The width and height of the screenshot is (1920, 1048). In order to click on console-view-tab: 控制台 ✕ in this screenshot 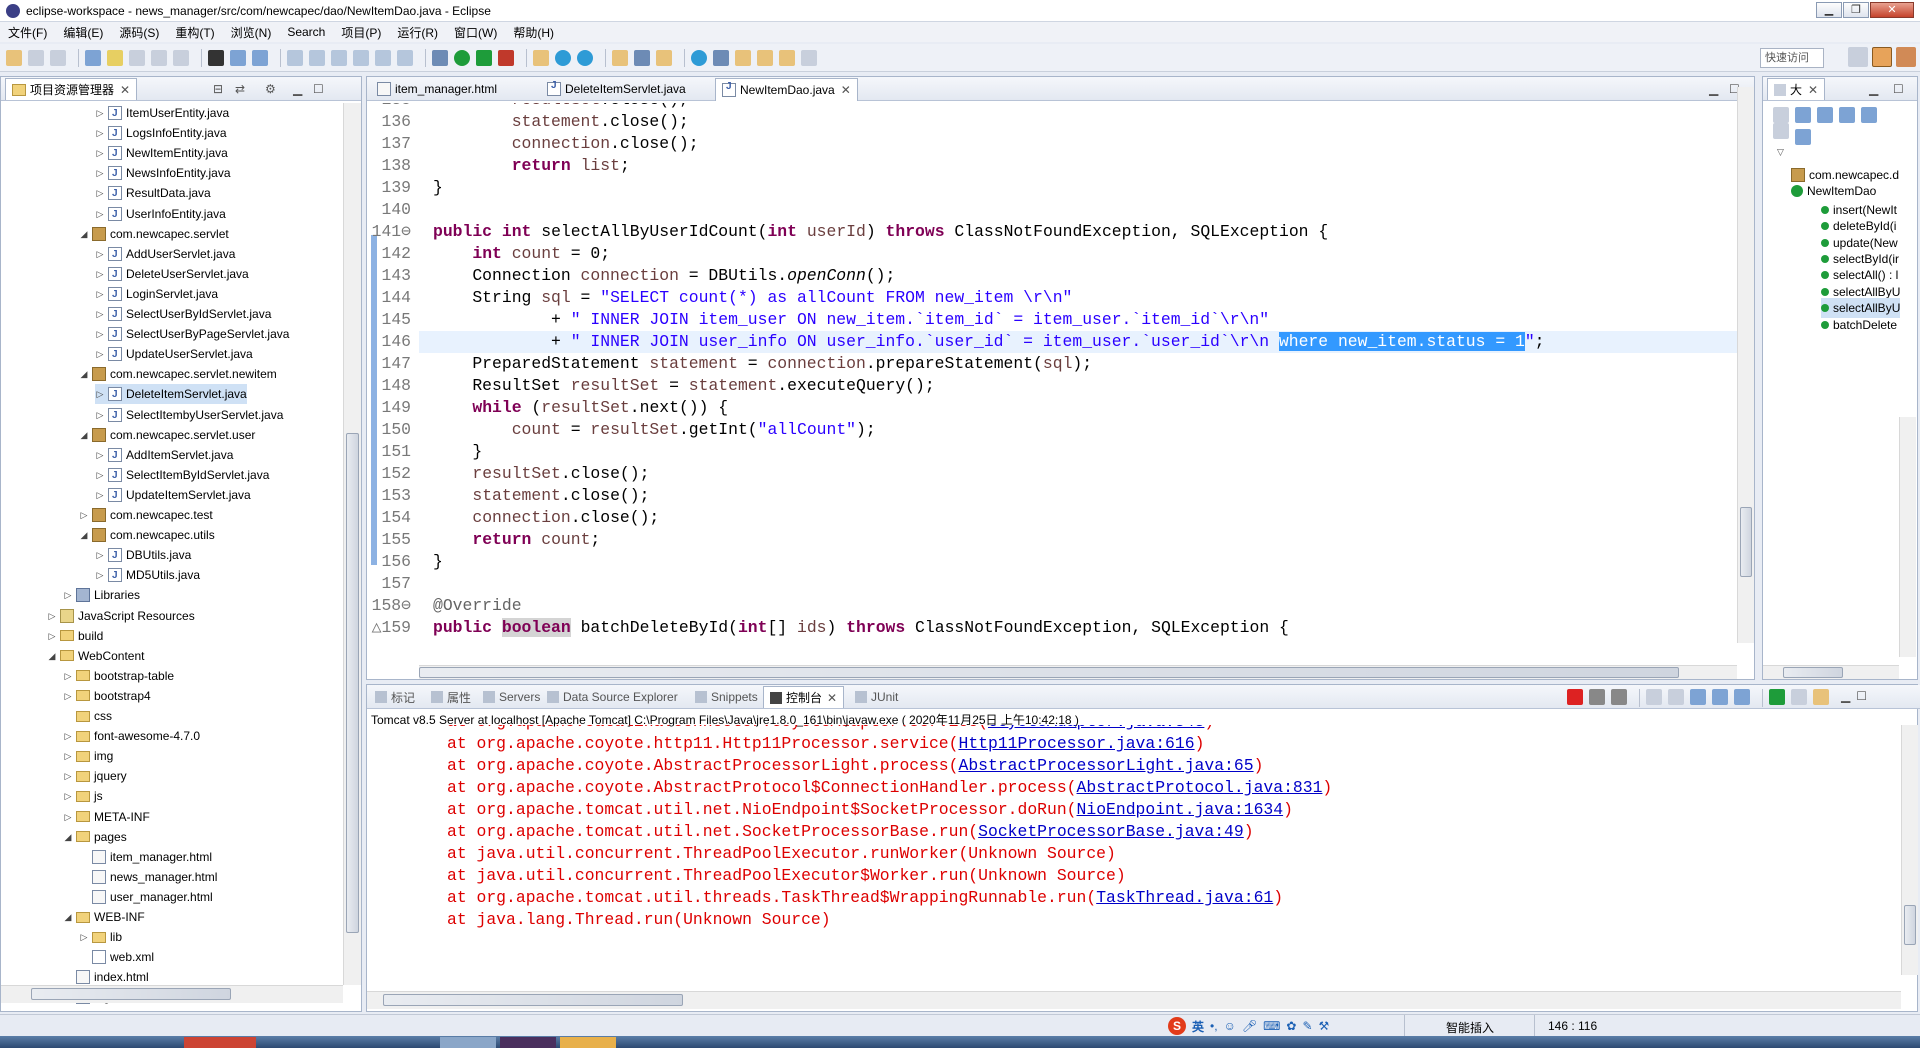, I will do `click(804, 697)`.